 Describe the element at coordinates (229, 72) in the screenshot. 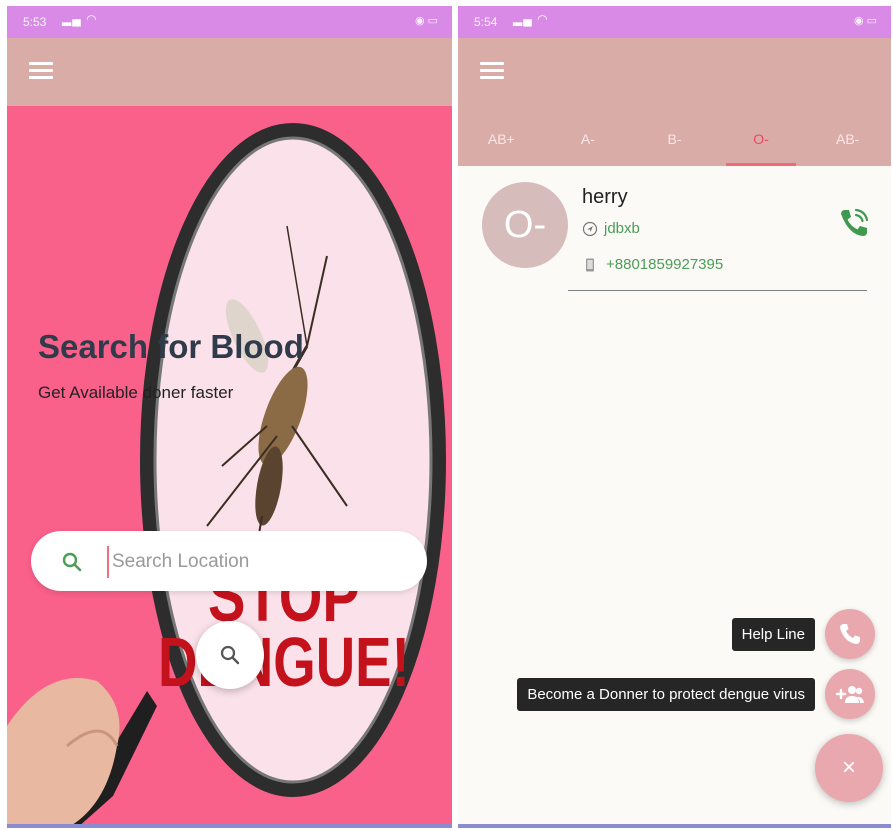

I see `app-bar` at that location.